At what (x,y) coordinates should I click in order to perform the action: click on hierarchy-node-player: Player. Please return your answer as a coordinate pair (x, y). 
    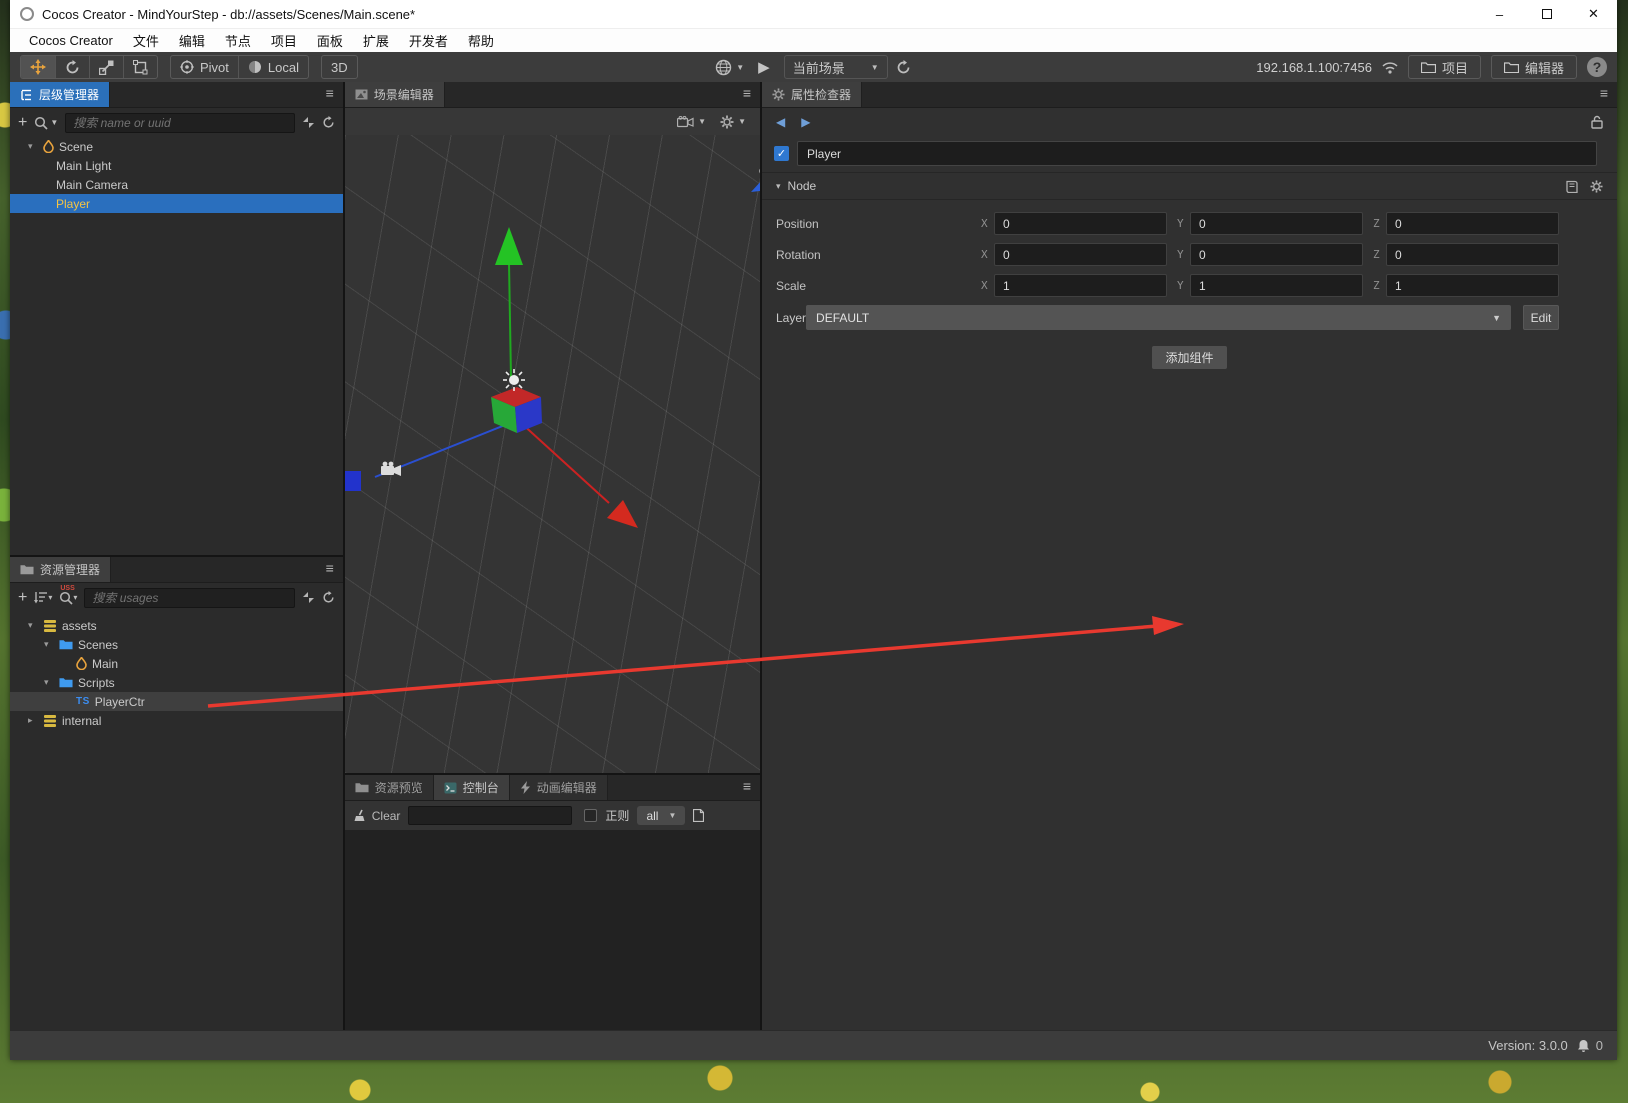
    Looking at the image, I should click on (176, 203).